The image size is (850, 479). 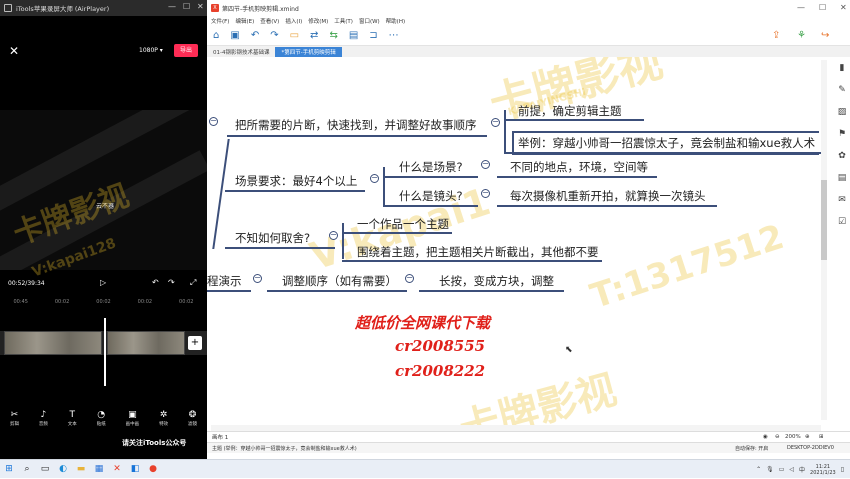 I want to click on menu-view: 查看(V), so click(x=269, y=21).